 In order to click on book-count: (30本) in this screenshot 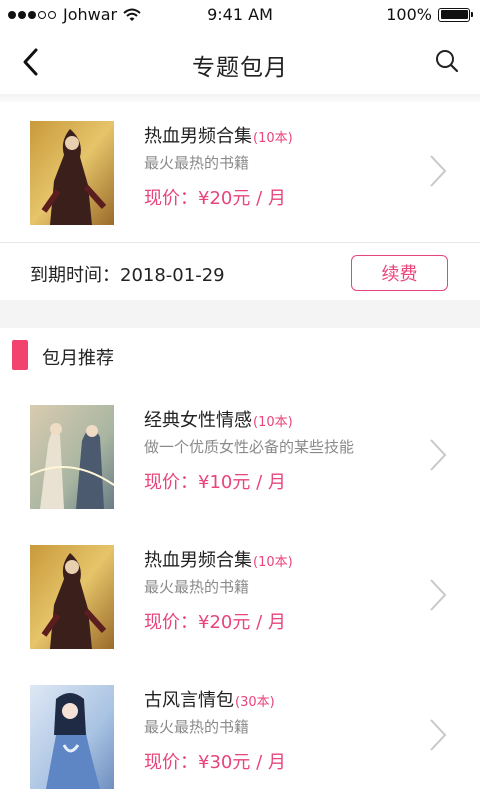, I will do `click(255, 702)`.